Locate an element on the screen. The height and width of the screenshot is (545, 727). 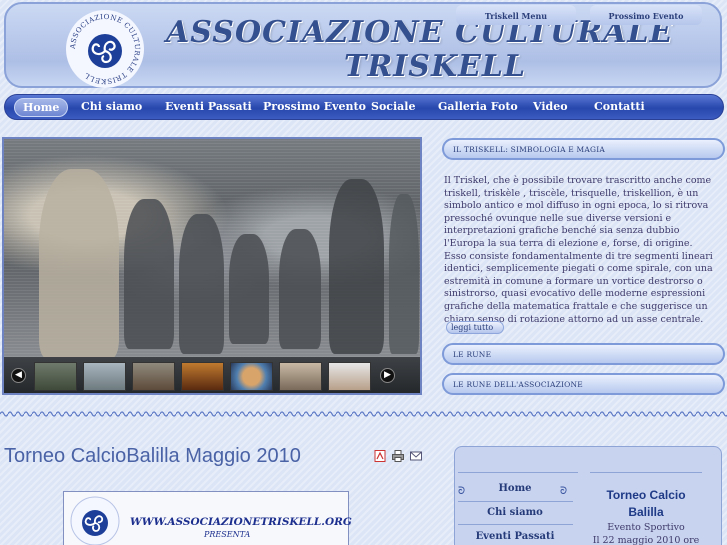
promo-banner: WWW.ASSOCIAZIONETRISKELL.ORG PRESENTA is located at coordinates (207, 518).